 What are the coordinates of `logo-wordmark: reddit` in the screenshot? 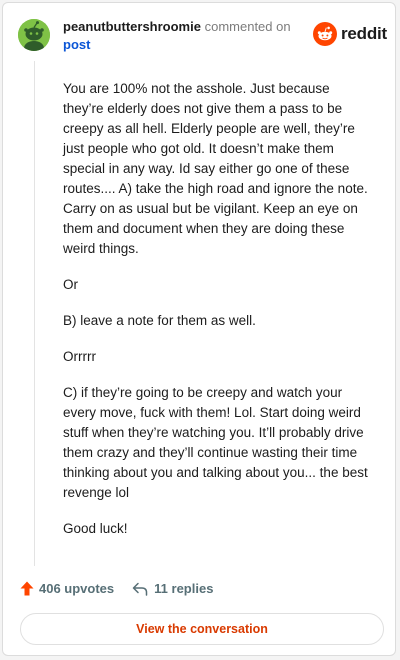 It's located at (364, 33).